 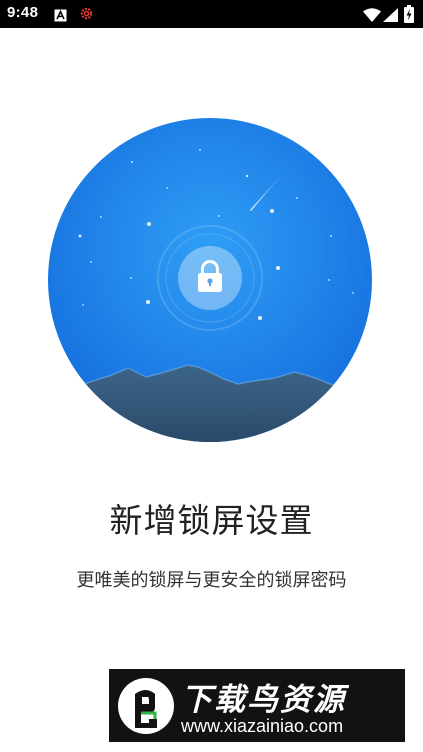 What do you see at coordinates (86, 15) in the screenshot?
I see `settings-gear-icon` at bounding box center [86, 15].